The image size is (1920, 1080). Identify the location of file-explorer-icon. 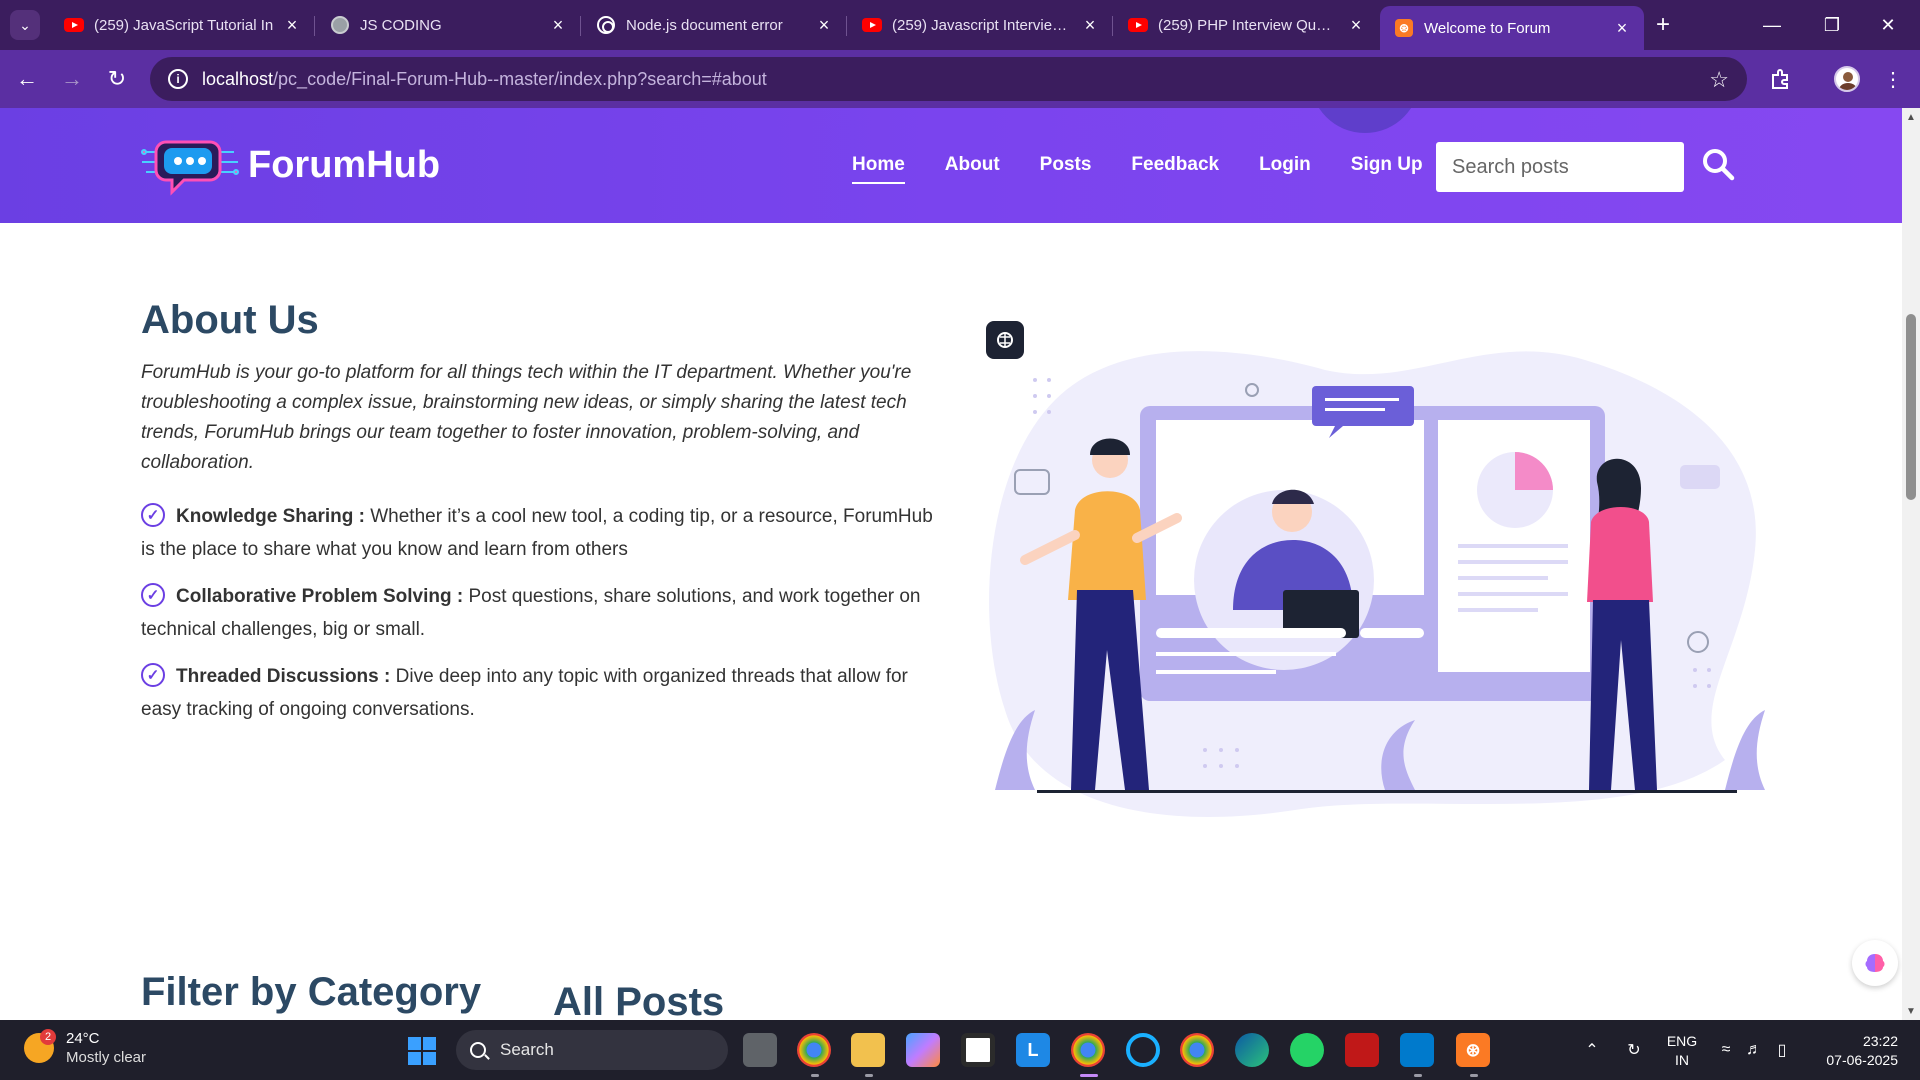
(868, 1050).